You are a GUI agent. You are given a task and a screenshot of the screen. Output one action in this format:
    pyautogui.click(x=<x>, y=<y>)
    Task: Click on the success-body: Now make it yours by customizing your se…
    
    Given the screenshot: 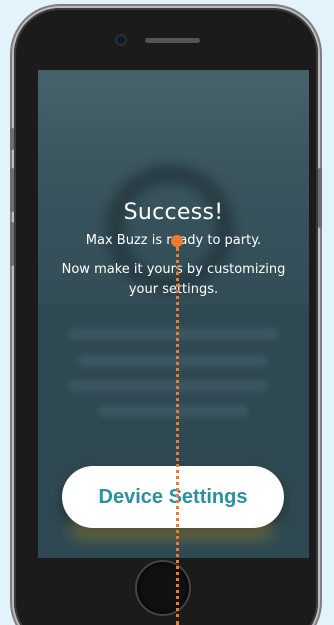 What is the action you would take?
    pyautogui.click(x=173, y=279)
    